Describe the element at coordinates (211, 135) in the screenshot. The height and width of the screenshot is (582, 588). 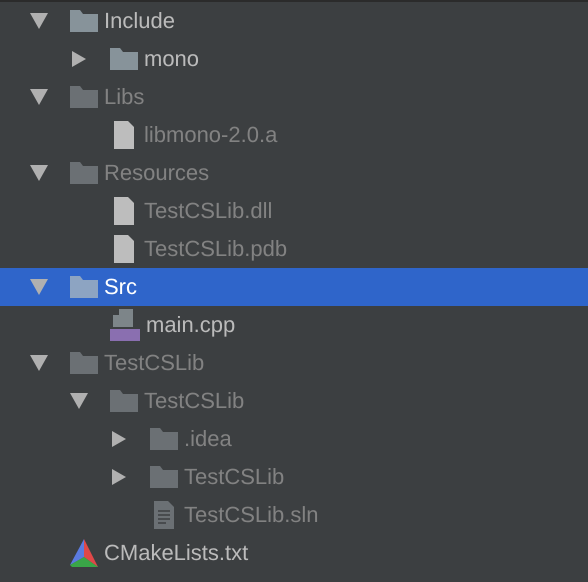
I see `item-label: libmono-2.0.a` at that location.